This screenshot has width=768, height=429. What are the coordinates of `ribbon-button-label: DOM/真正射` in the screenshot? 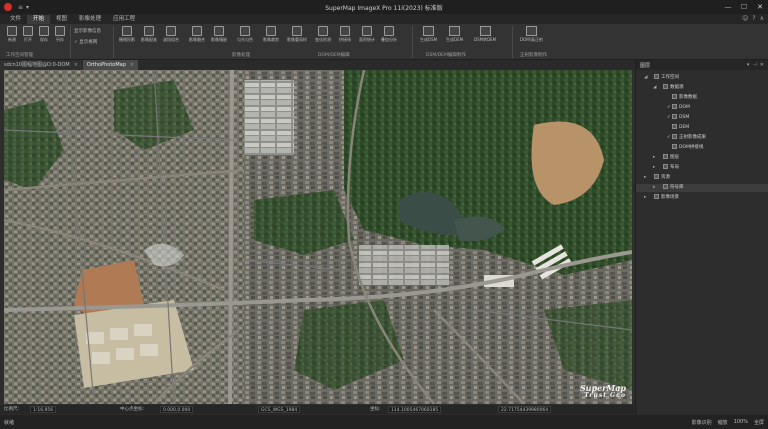 It's located at (532, 39).